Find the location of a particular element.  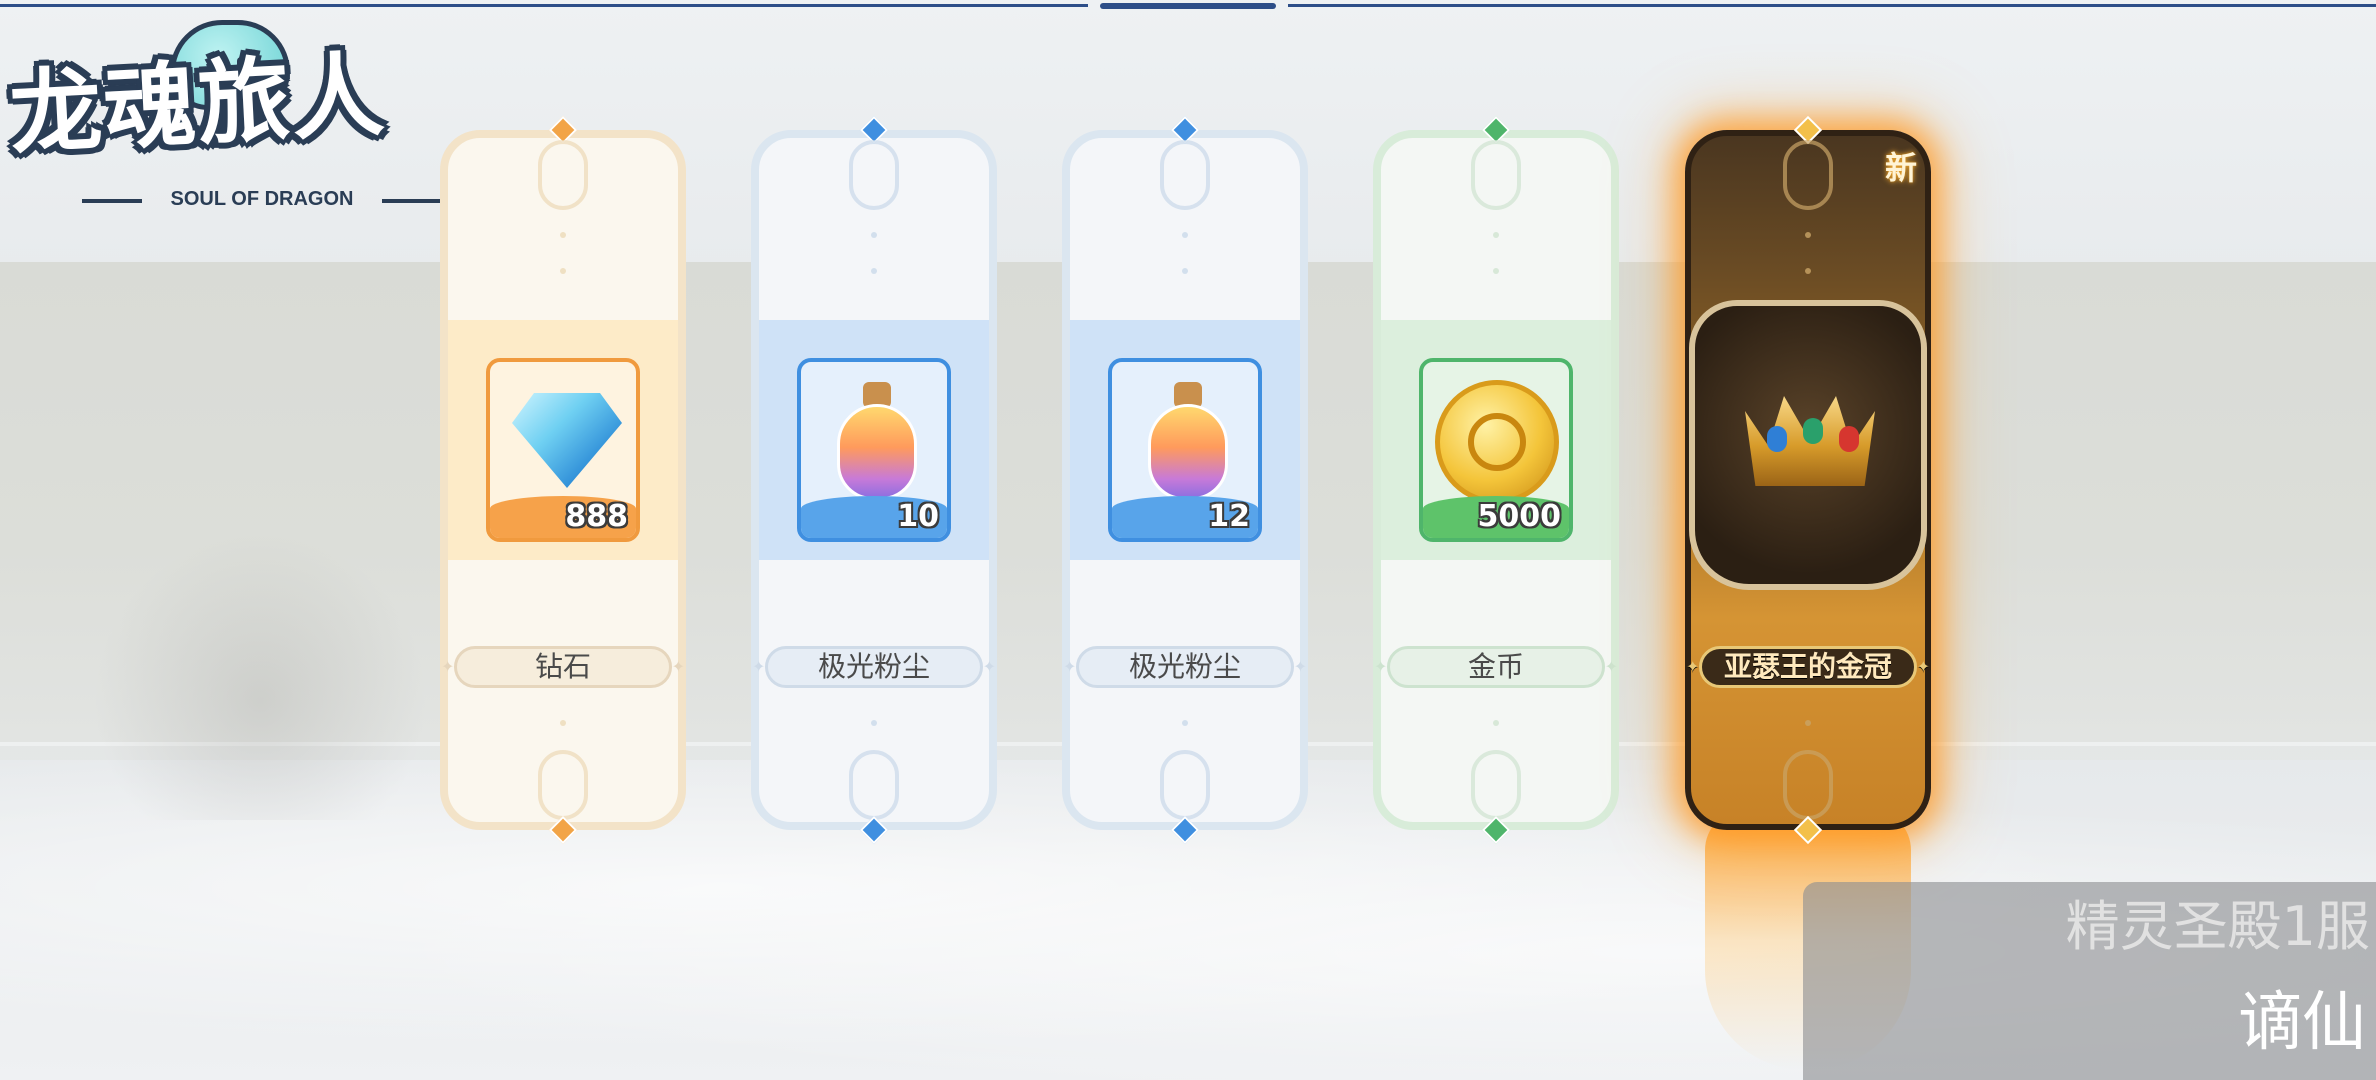

diamond-icon is located at coordinates (567, 440).